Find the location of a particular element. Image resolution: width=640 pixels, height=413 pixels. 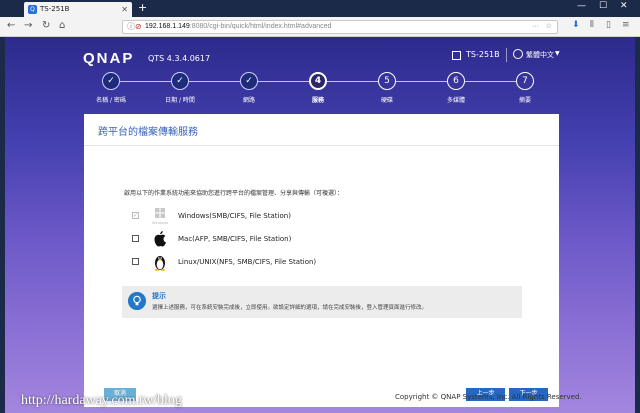

option-mac-label: Mac(AFP, SMB/CIFS, File Station) is located at coordinates (235, 239).